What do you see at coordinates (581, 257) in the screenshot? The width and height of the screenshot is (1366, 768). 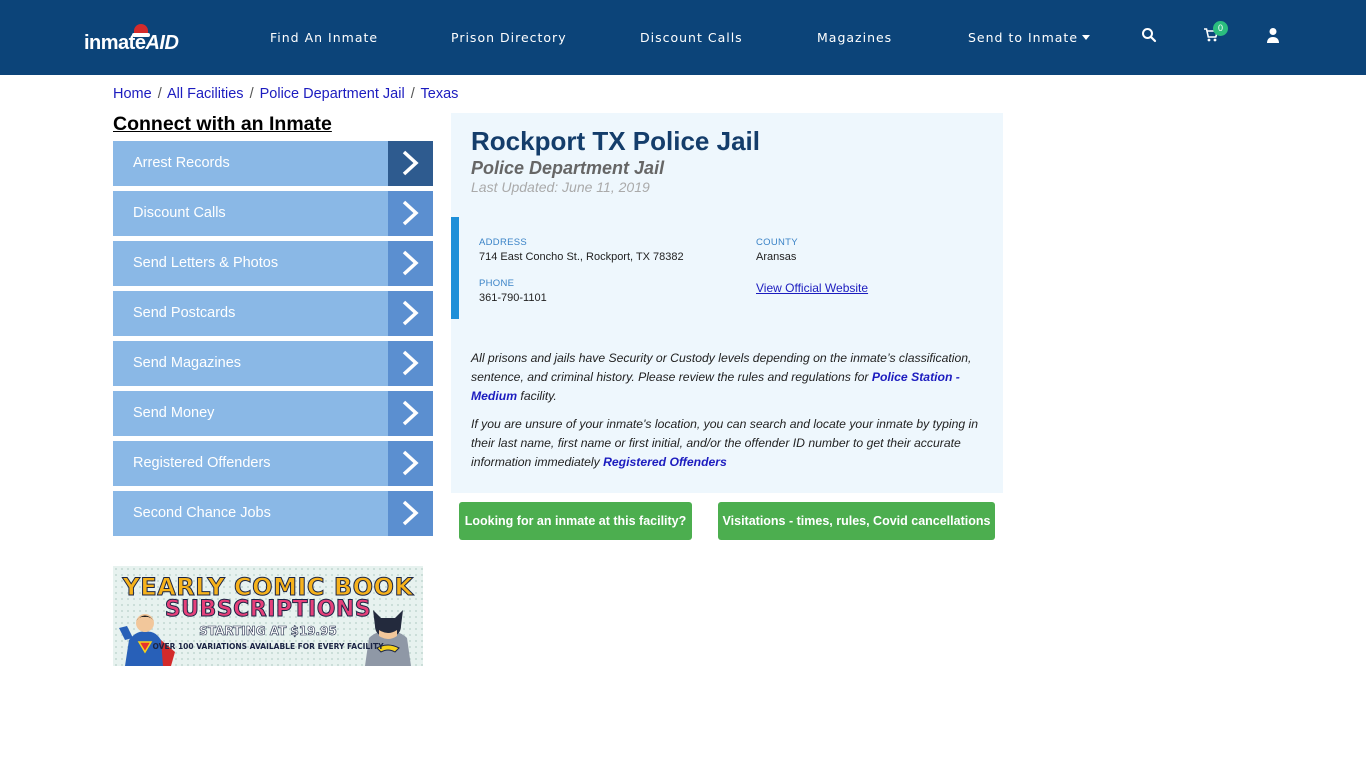 I see `address-value: 714 East Concho St., Rockport, TX 78382` at bounding box center [581, 257].